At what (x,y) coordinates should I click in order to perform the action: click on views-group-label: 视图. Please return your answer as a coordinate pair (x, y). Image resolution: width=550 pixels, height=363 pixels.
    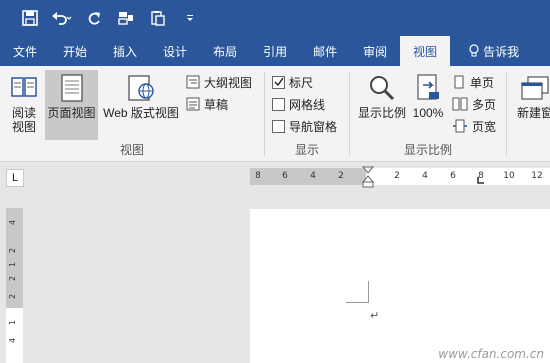
    Looking at the image, I should click on (131, 150).